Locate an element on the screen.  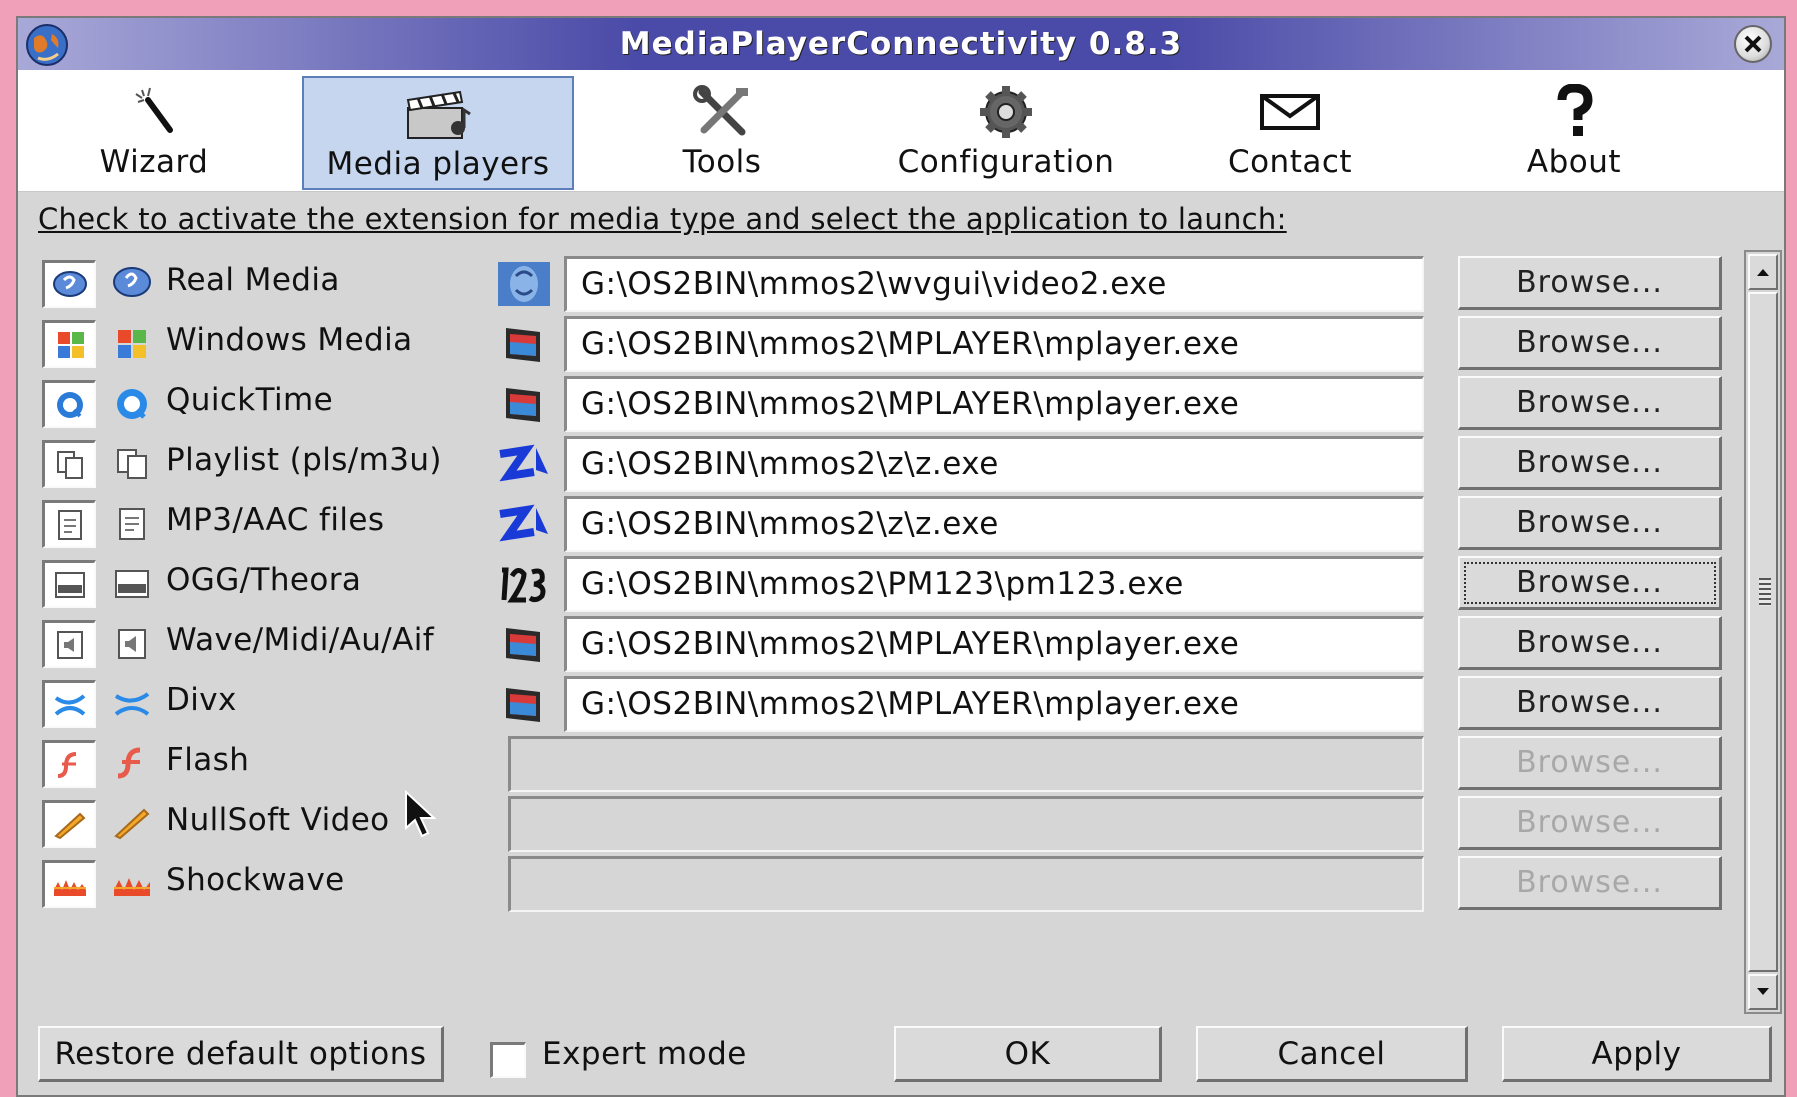
playlist-icon is located at coordinates (132, 464).